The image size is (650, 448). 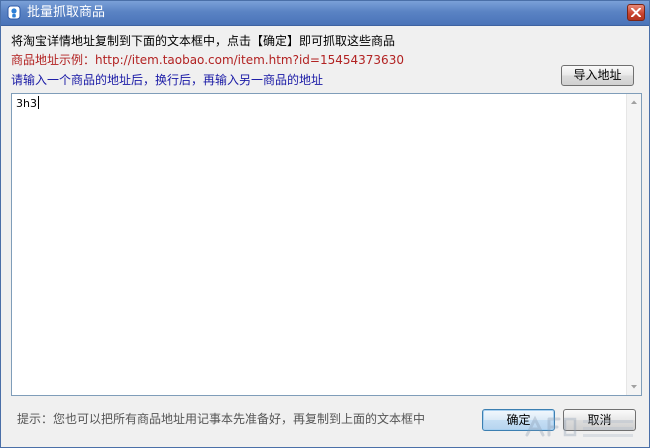 I want to click on textarea-value: 3h3, so click(x=27, y=103).